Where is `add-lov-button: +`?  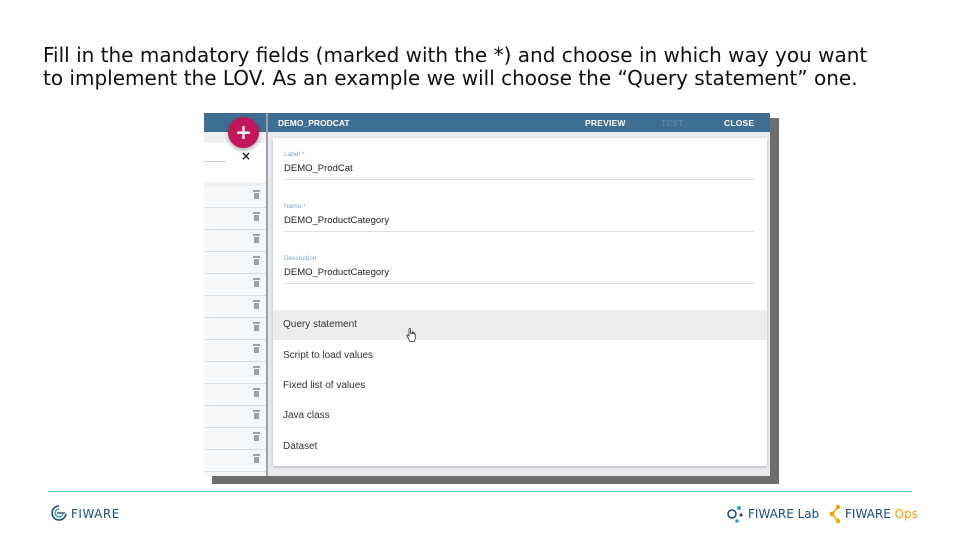
add-lov-button: + is located at coordinates (243, 132).